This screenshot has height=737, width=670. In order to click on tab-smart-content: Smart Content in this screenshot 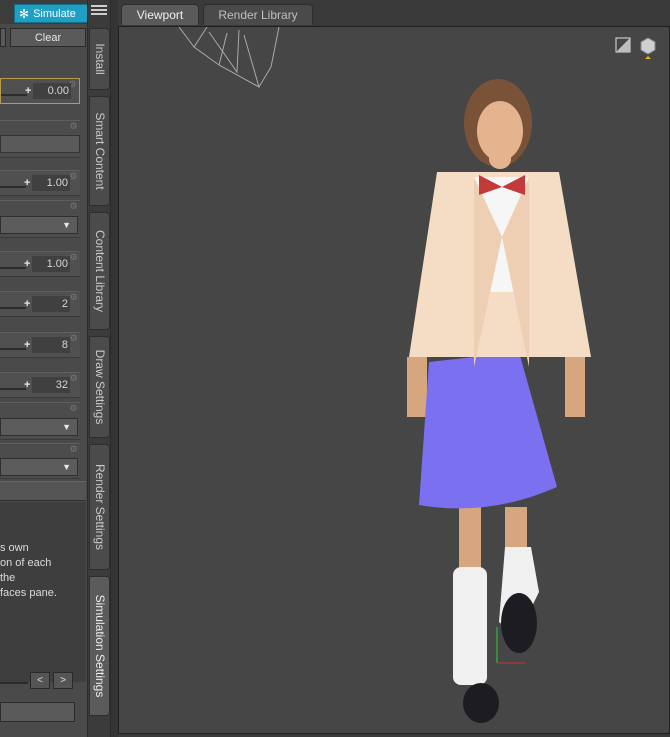, I will do `click(99, 151)`.